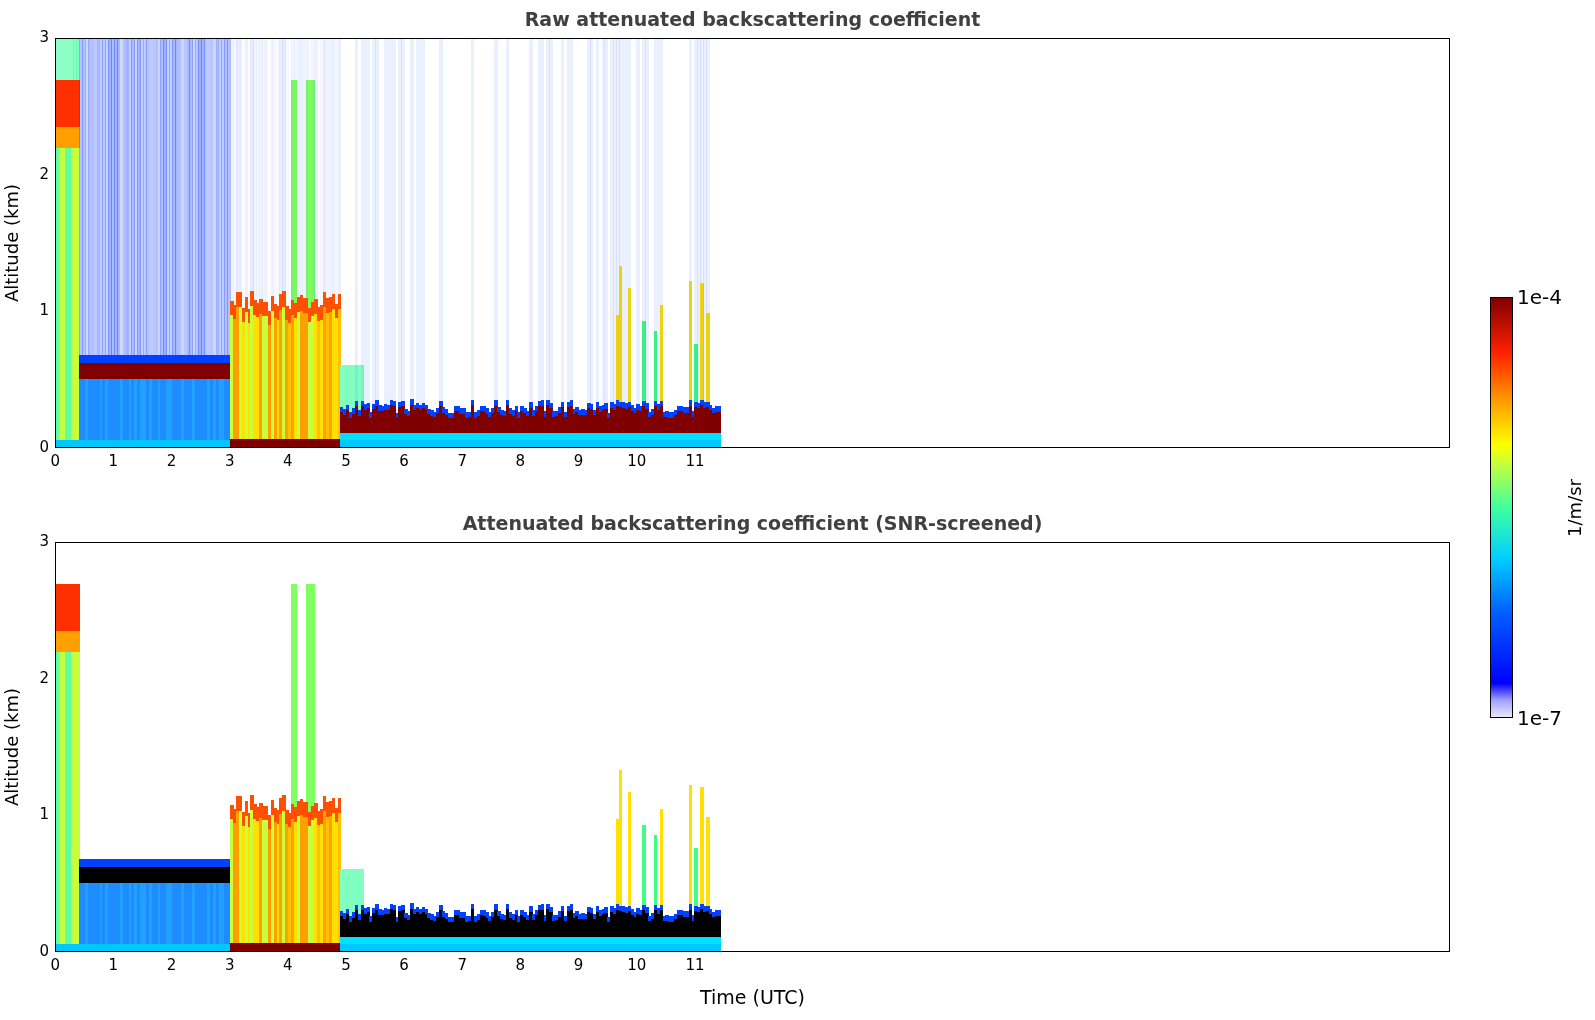 This screenshot has width=1595, height=1020. I want to click on colorbar-max-label: 1e-4, so click(1539, 297).